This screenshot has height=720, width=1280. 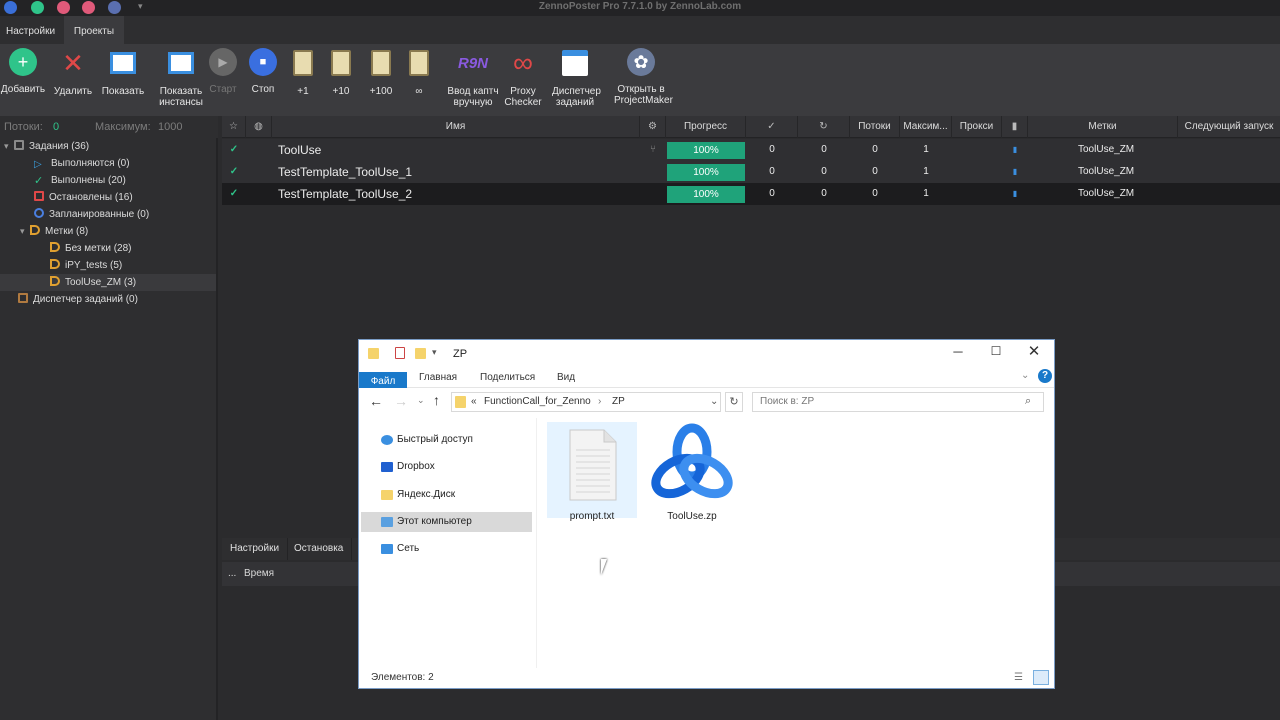 What do you see at coordinates (1045, 376) in the screenshot?
I see `help-icon: ?` at bounding box center [1045, 376].